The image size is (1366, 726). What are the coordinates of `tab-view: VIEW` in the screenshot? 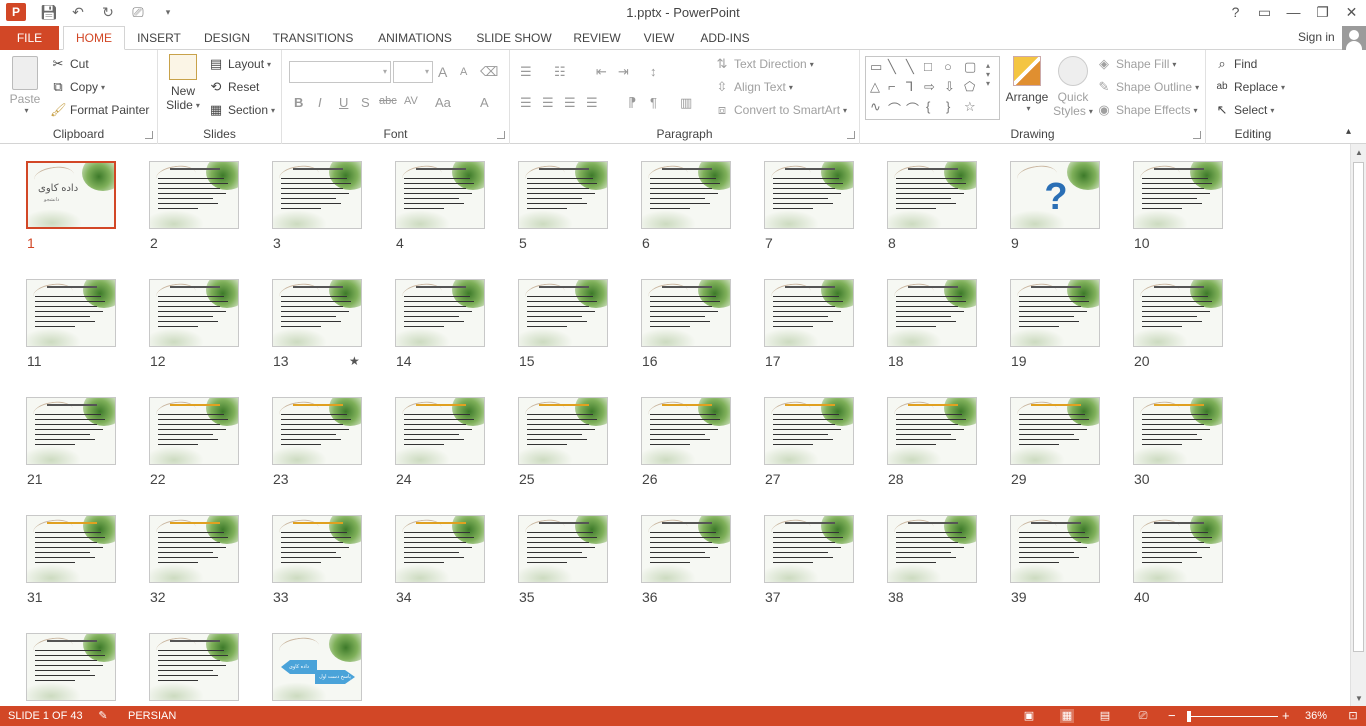 It's located at (659, 38).